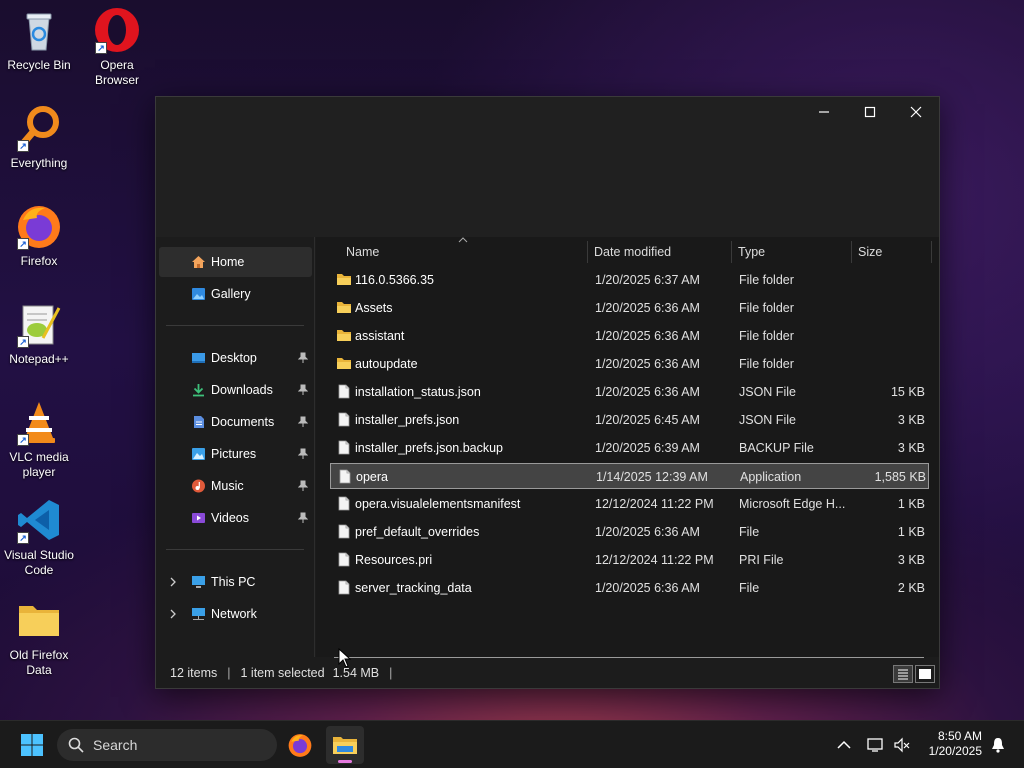 This screenshot has width=1024, height=768. What do you see at coordinates (235, 486) in the screenshot?
I see `nav-item-music: Music` at bounding box center [235, 486].